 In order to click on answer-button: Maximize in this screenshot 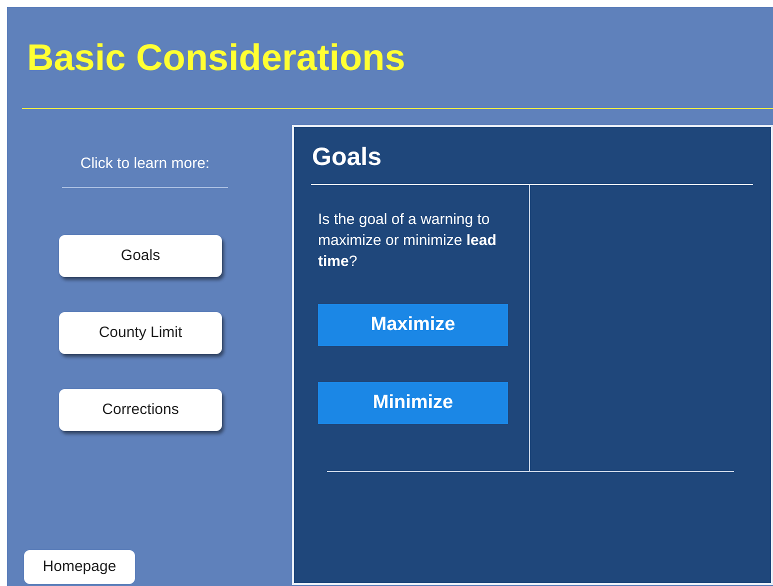, I will do `click(413, 325)`.